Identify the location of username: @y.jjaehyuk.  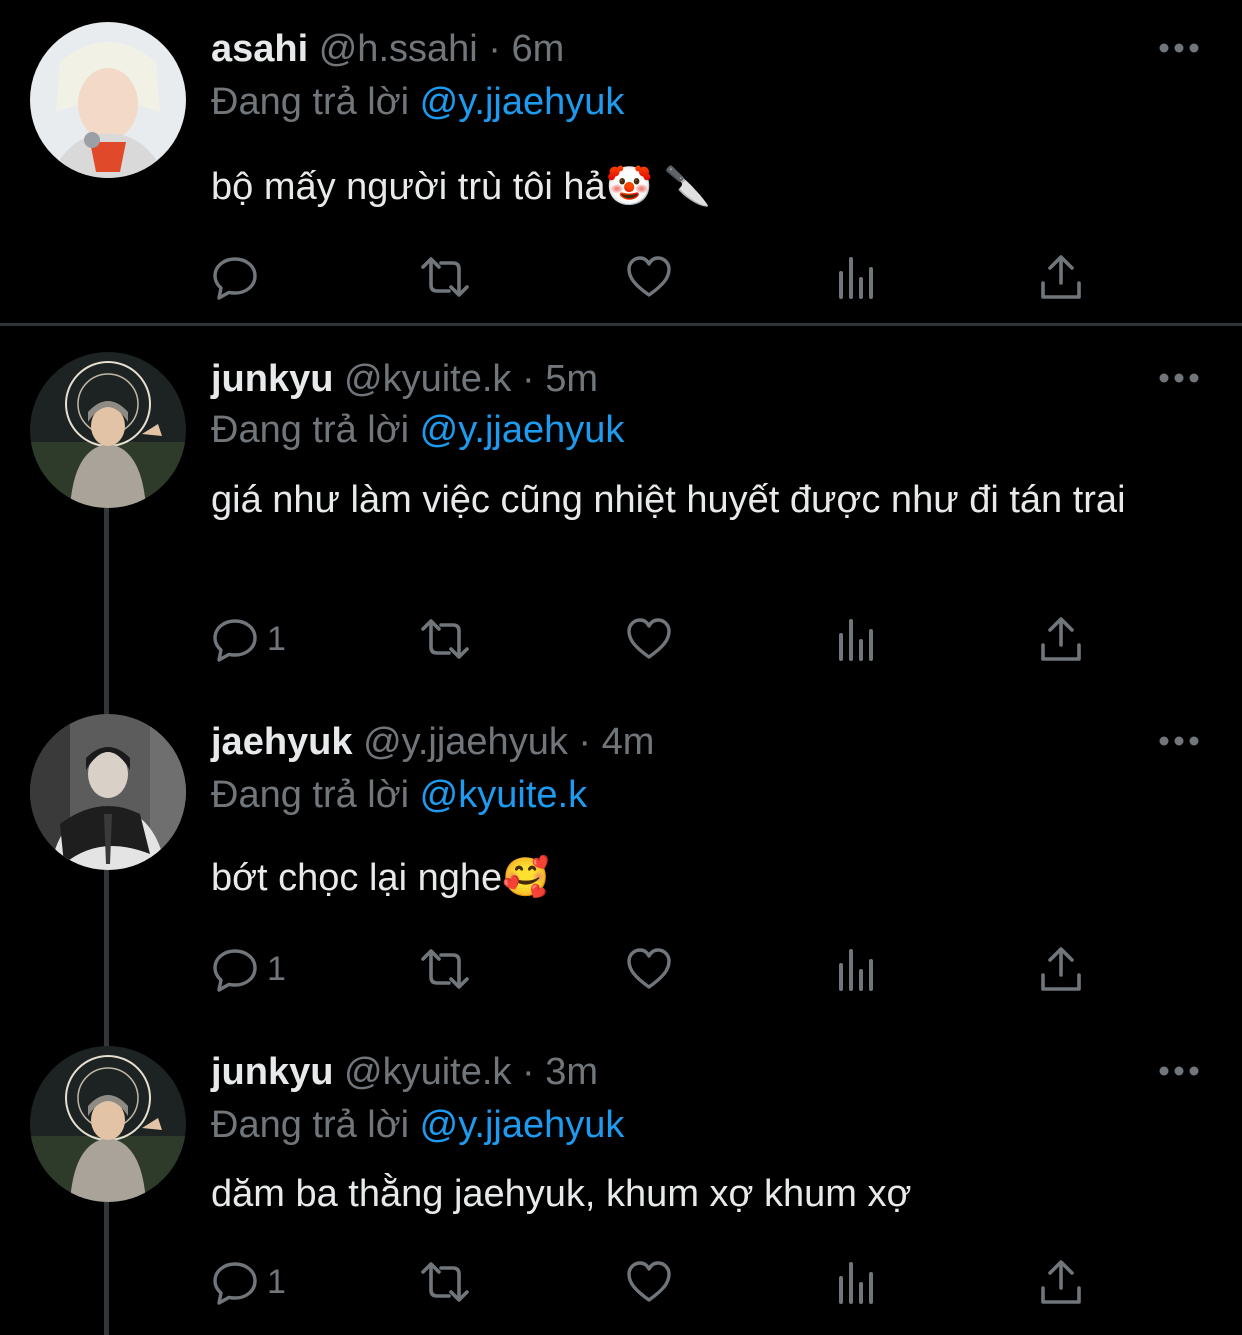
(465, 742).